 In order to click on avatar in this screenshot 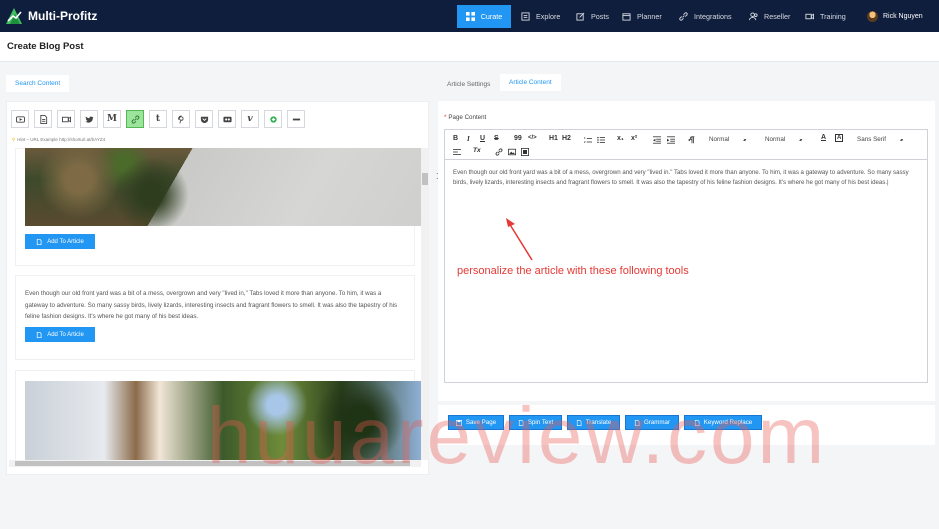, I will do `click(872, 16)`.